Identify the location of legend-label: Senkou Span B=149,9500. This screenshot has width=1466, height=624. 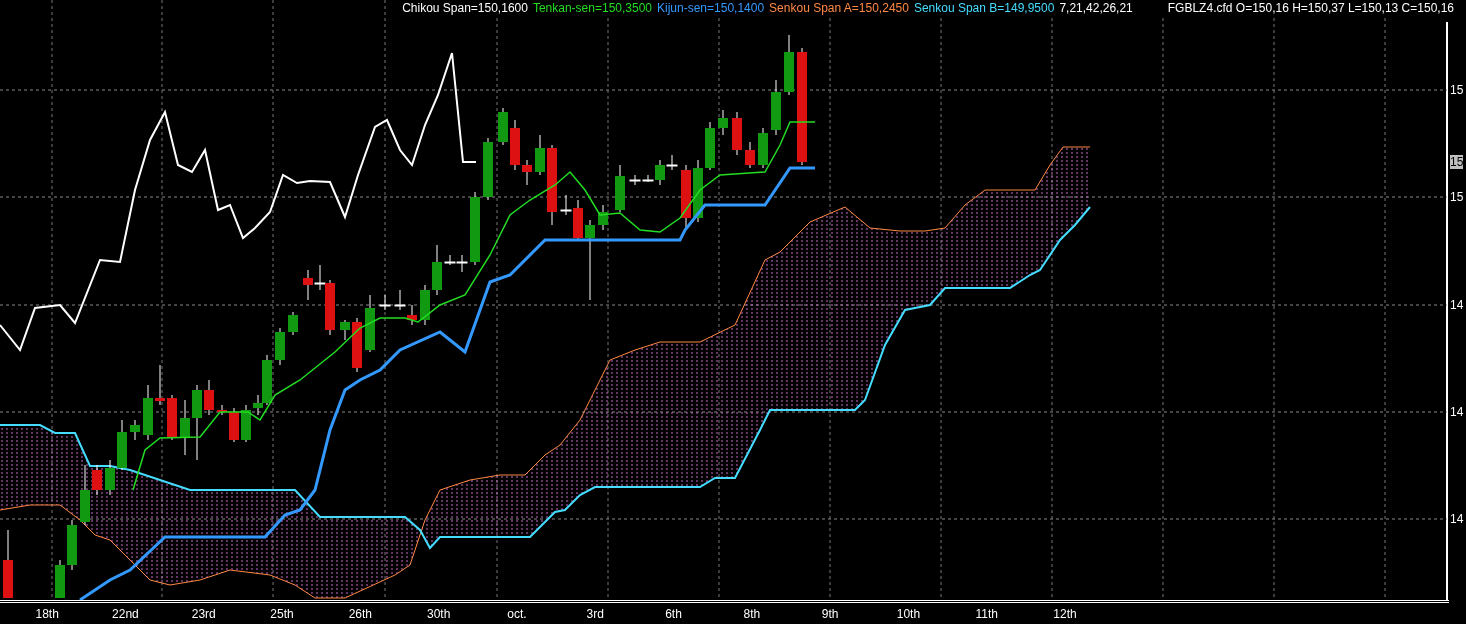
(984, 8).